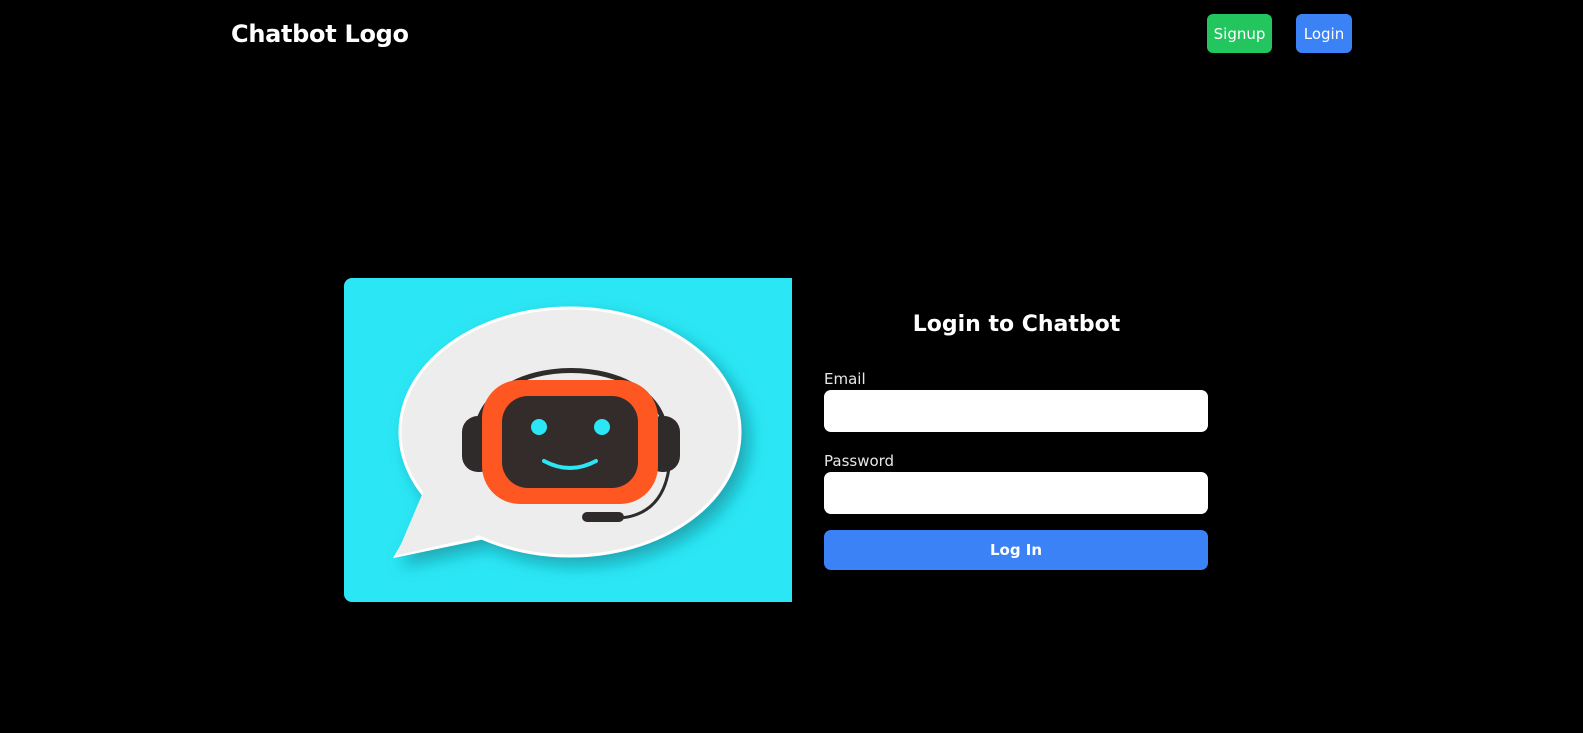 This screenshot has width=1583, height=733. I want to click on password-field, so click(1016, 493).